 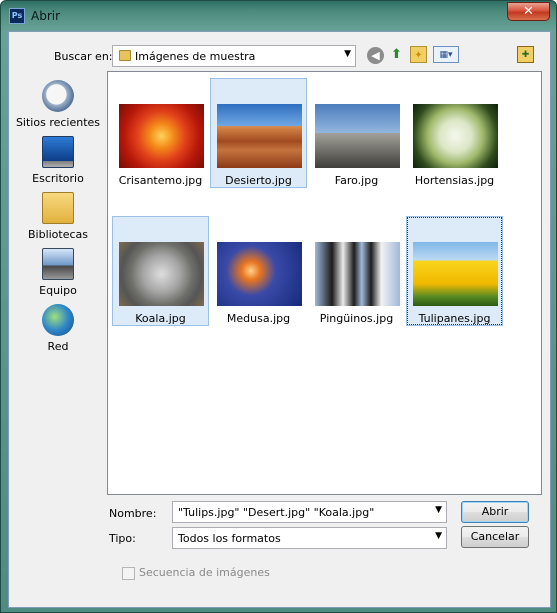 What do you see at coordinates (128, 573) in the screenshot?
I see `image-sequence-checkbox` at bounding box center [128, 573].